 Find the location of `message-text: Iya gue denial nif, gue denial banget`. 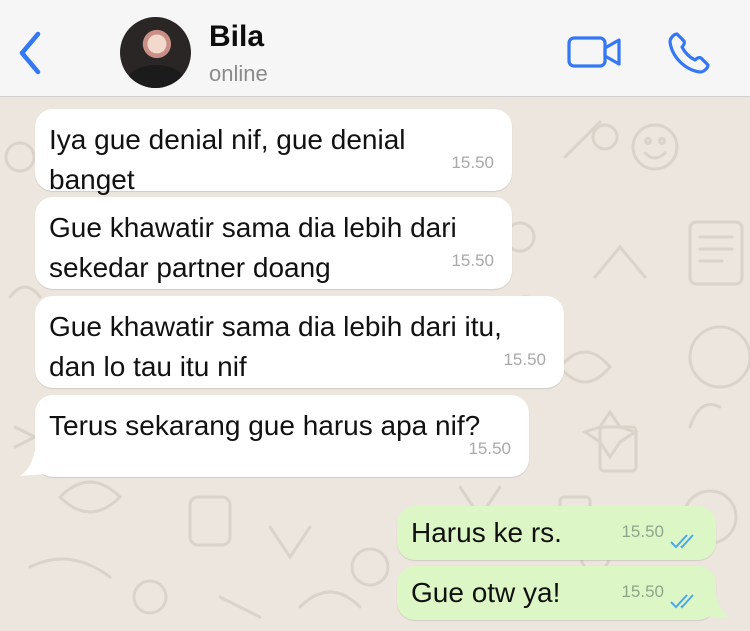

message-text: Iya gue denial nif, gue denial banget is located at coordinates (227, 159).